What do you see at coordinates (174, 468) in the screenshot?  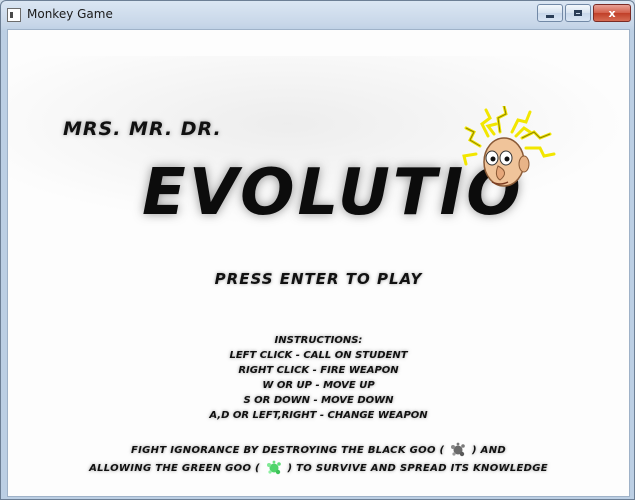 I see `goal-text: ALLOWING THE GREEN GOO (` at bounding box center [174, 468].